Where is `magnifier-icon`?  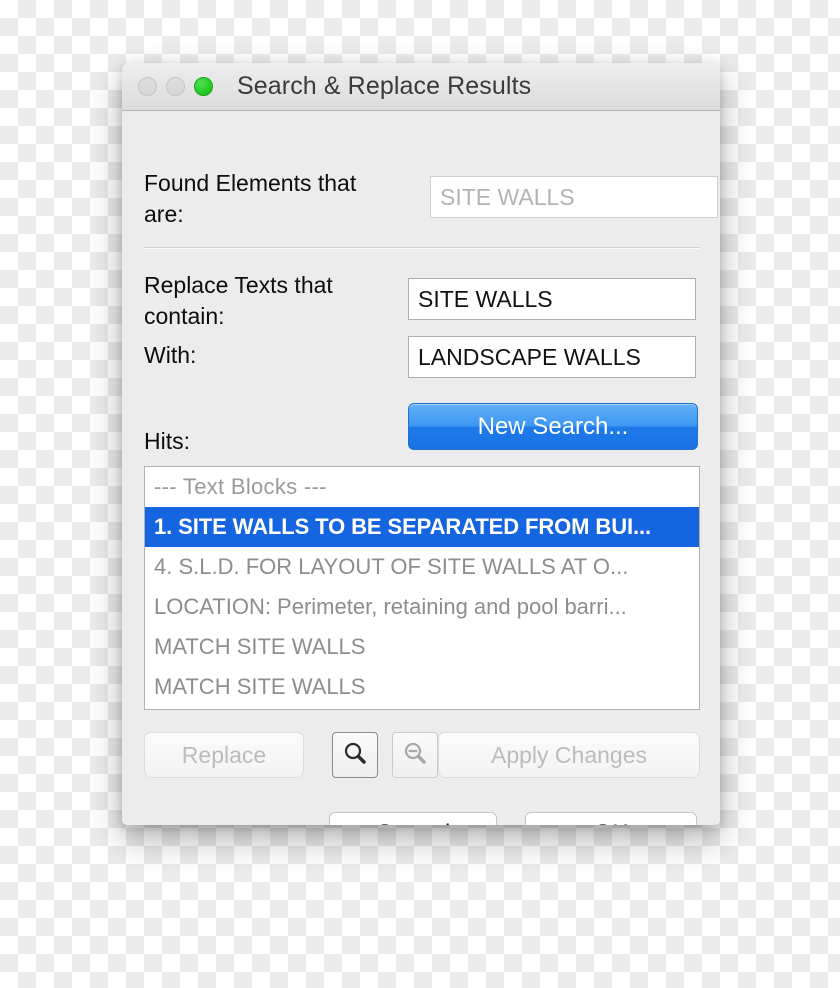
magnifier-icon is located at coordinates (355, 755).